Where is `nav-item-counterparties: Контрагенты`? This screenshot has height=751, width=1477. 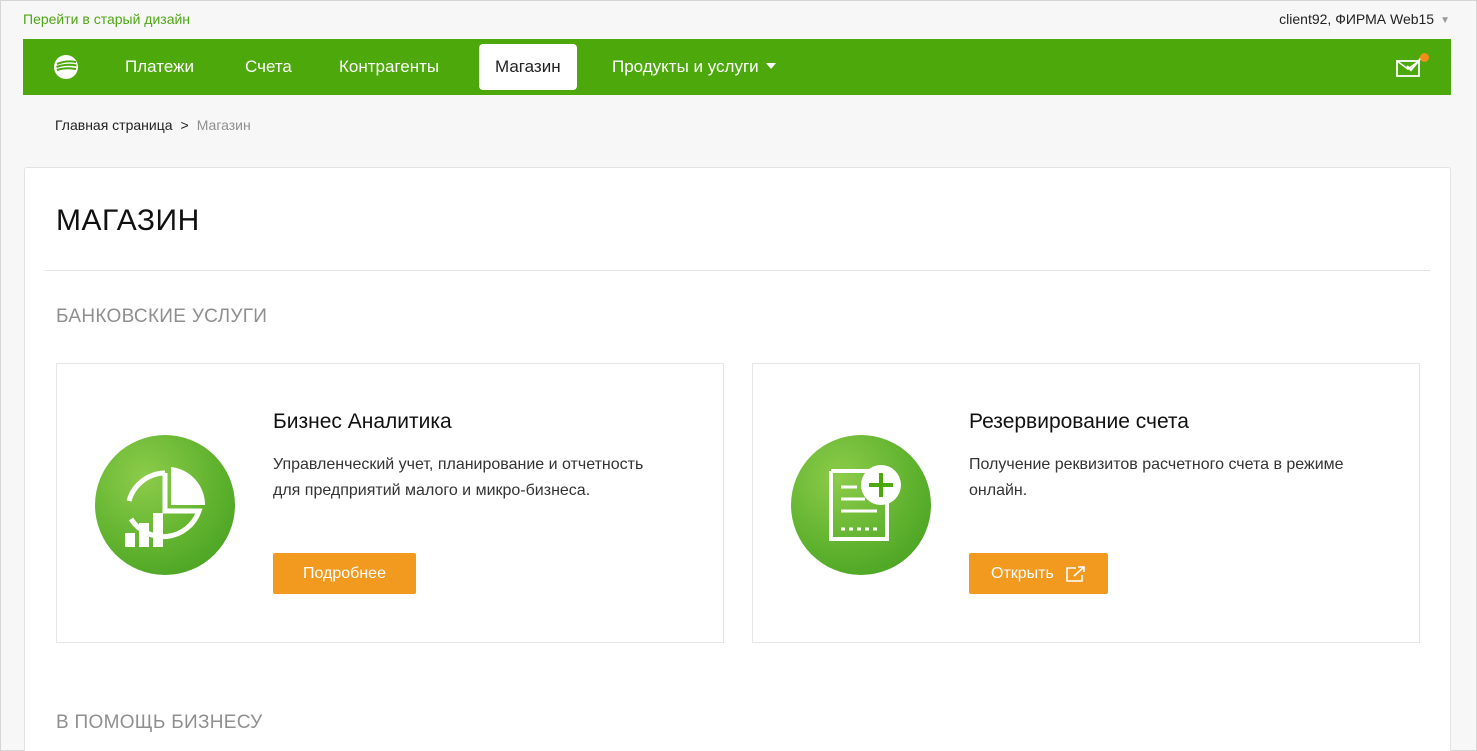
nav-item-counterparties: Контрагенты is located at coordinates (389, 67).